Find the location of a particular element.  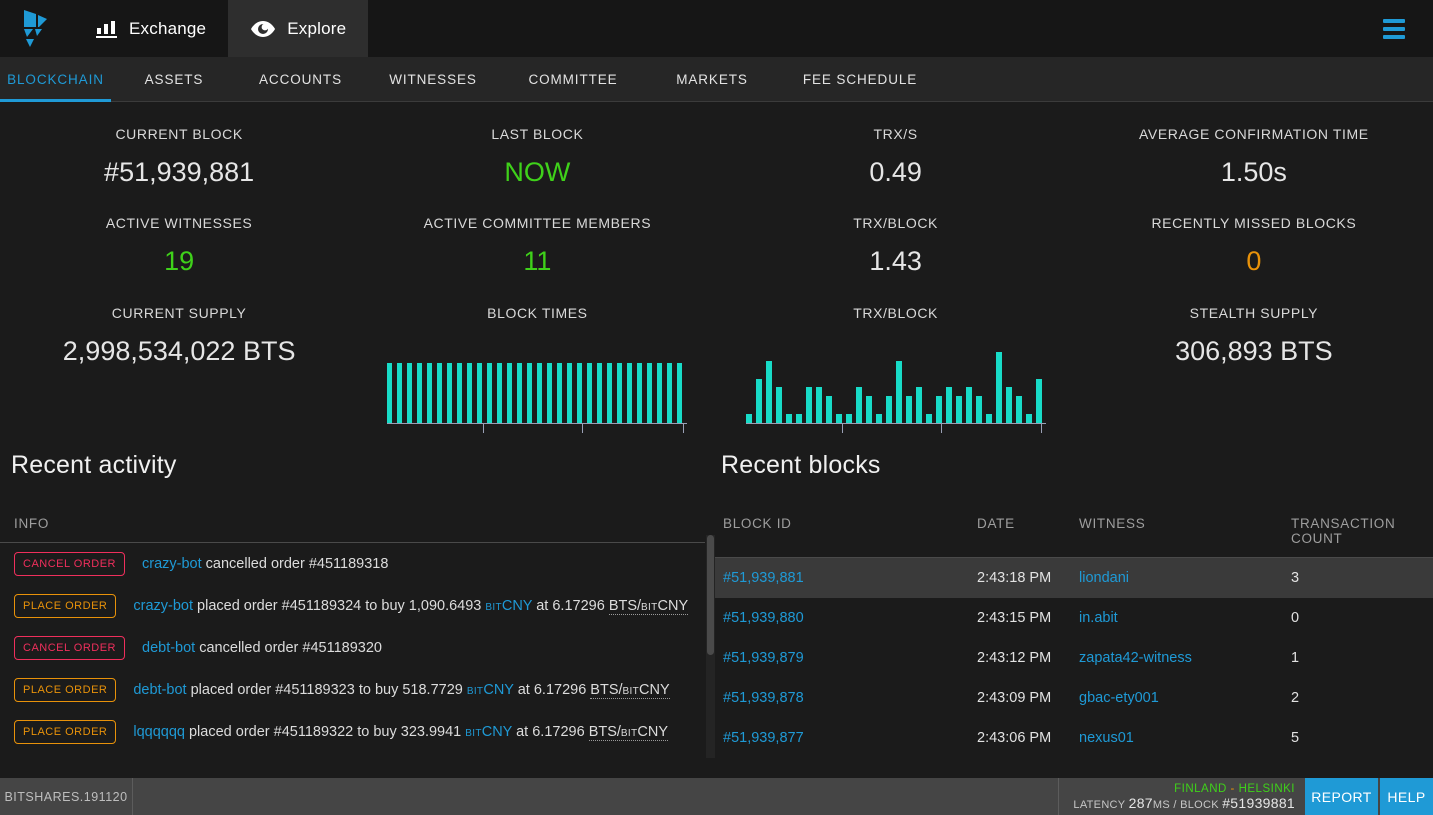

pair-quote: CNY is located at coordinates (673, 606).